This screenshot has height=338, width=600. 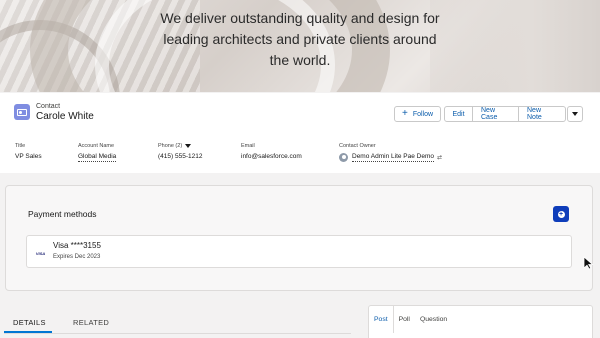 I want to click on field-title-value: VP Sales, so click(x=28, y=156).